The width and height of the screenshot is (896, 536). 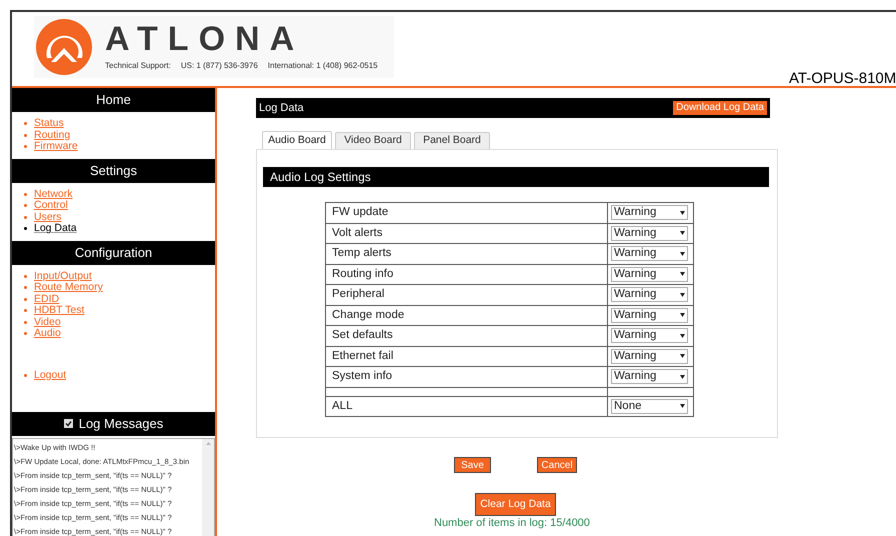 What do you see at coordinates (219, 66) in the screenshot?
I see `us-phone: US: 1 (877) 536-3976` at bounding box center [219, 66].